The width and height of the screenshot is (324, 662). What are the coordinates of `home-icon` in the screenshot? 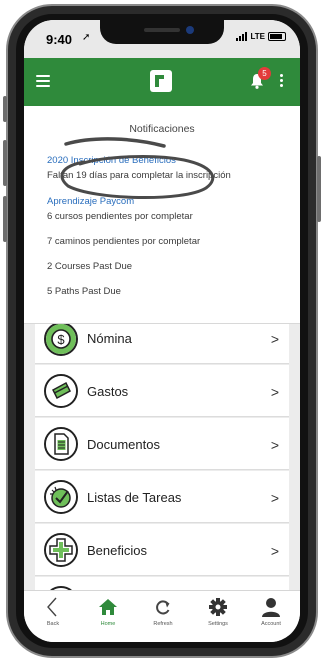 It's located at (108, 607).